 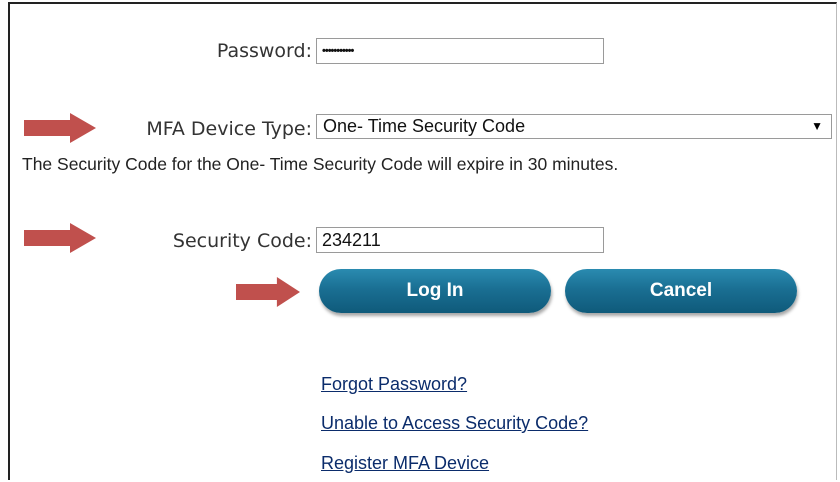 What do you see at coordinates (435, 291) in the screenshot?
I see `login-button: Log In` at bounding box center [435, 291].